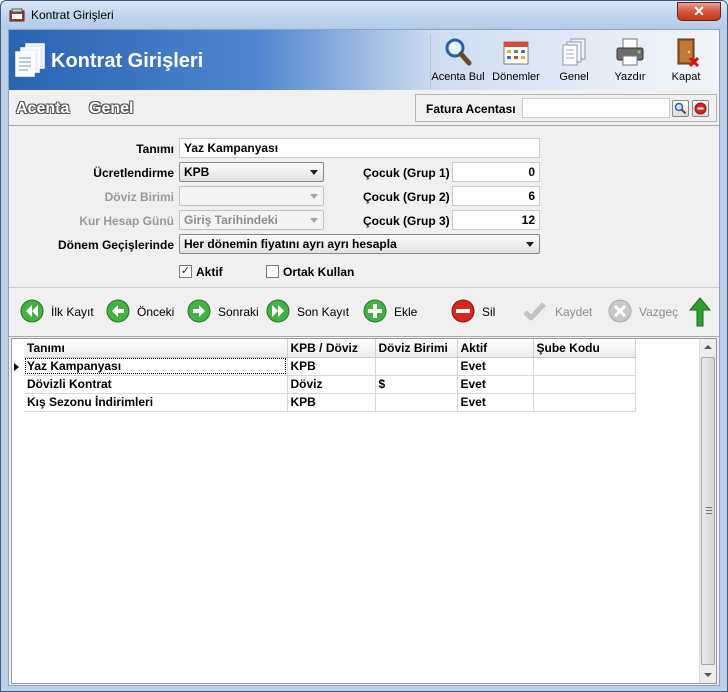 The height and width of the screenshot is (692, 728). Describe the element at coordinates (620, 311) in the screenshot. I see `cancel-icon` at that location.